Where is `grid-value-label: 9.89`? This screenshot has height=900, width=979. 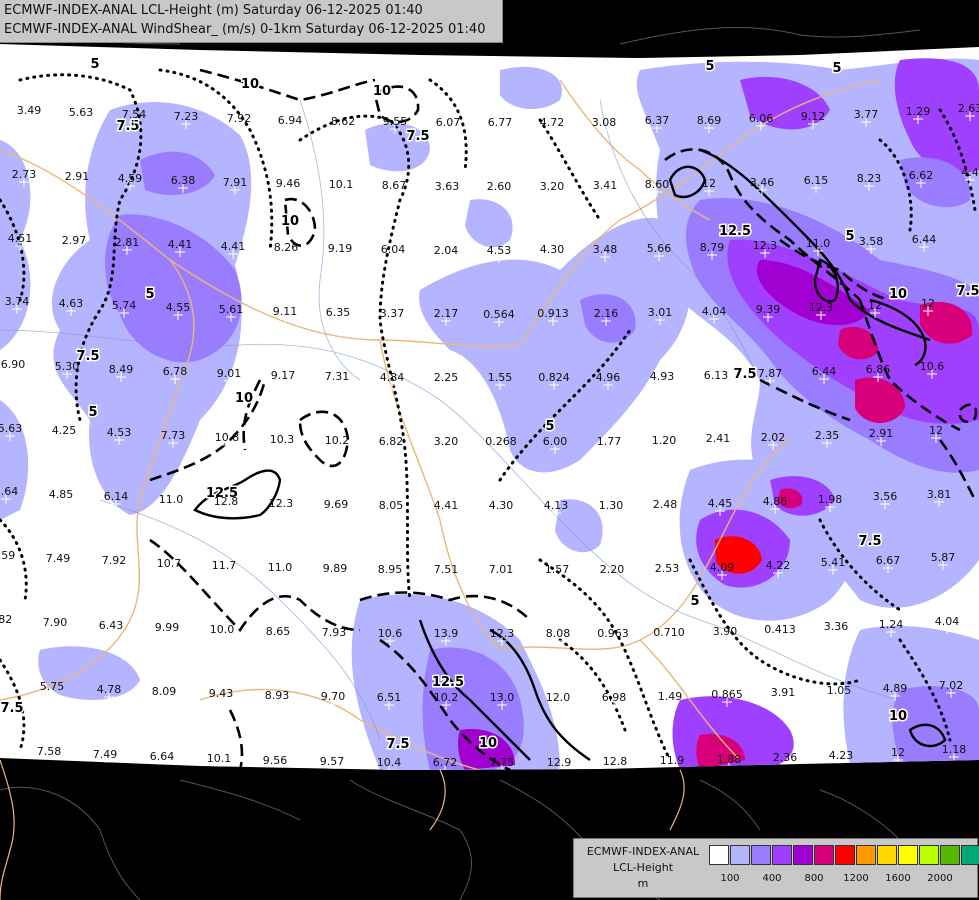 grid-value-label: 9.89 is located at coordinates (335, 568).